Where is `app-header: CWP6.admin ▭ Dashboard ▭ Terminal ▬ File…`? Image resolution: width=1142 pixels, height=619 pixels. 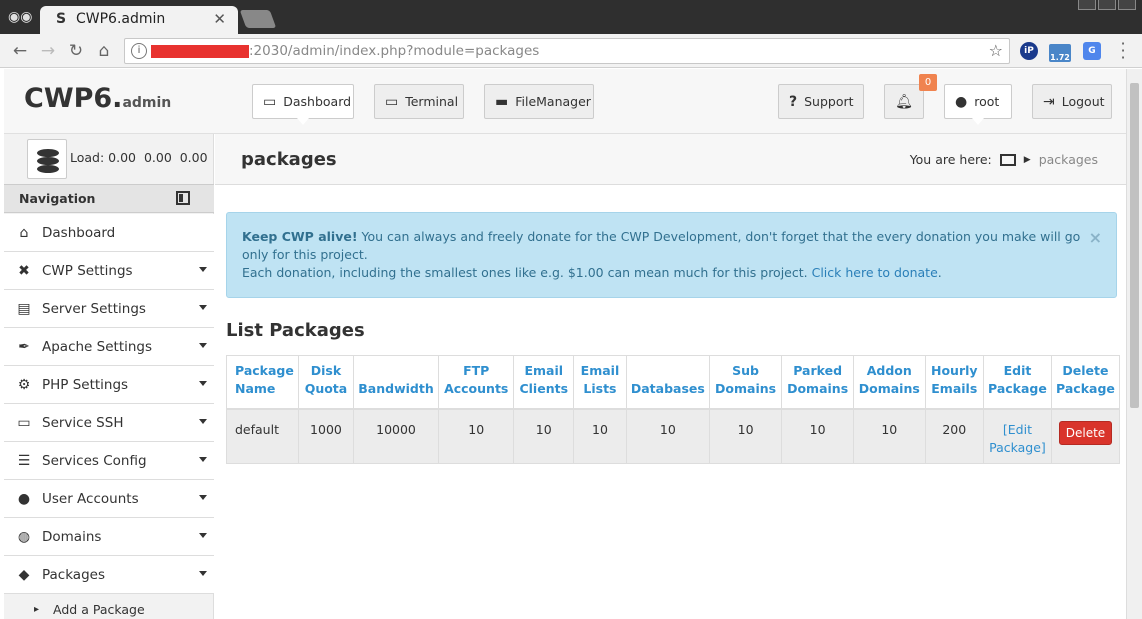 app-header: CWP6.admin ▭ Dashboard ▭ Terminal ▬ File… is located at coordinates (565, 101).